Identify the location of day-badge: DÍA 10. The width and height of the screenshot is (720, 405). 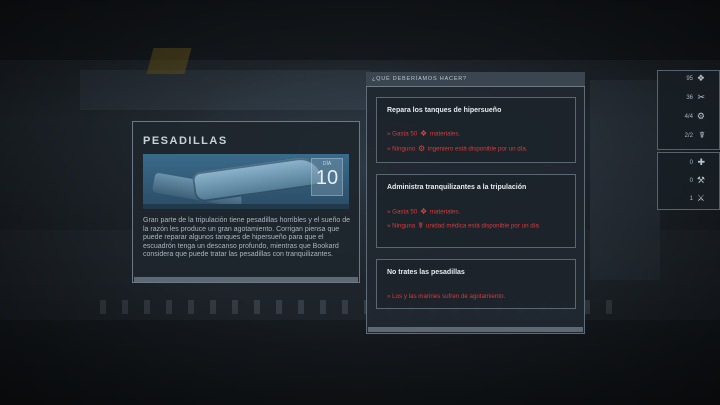
(327, 177).